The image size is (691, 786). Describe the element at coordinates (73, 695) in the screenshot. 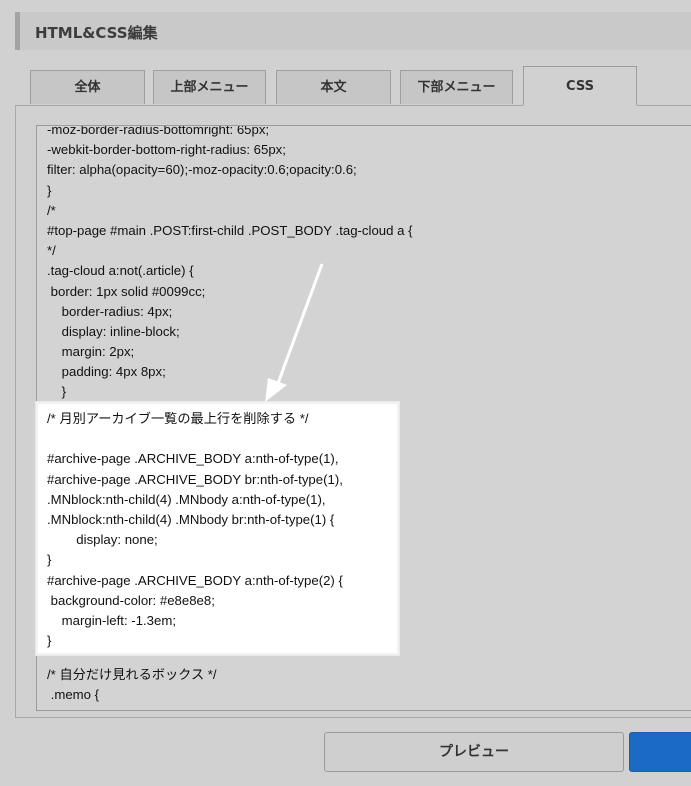

I see `code-line: .memo {` at that location.